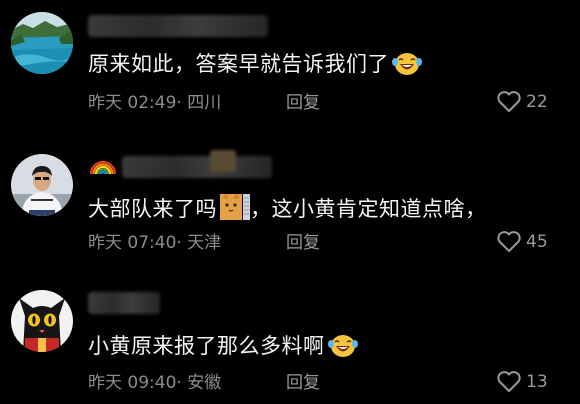  I want to click on comment-meta: 昨天 07:40· 天津, so click(154, 243).